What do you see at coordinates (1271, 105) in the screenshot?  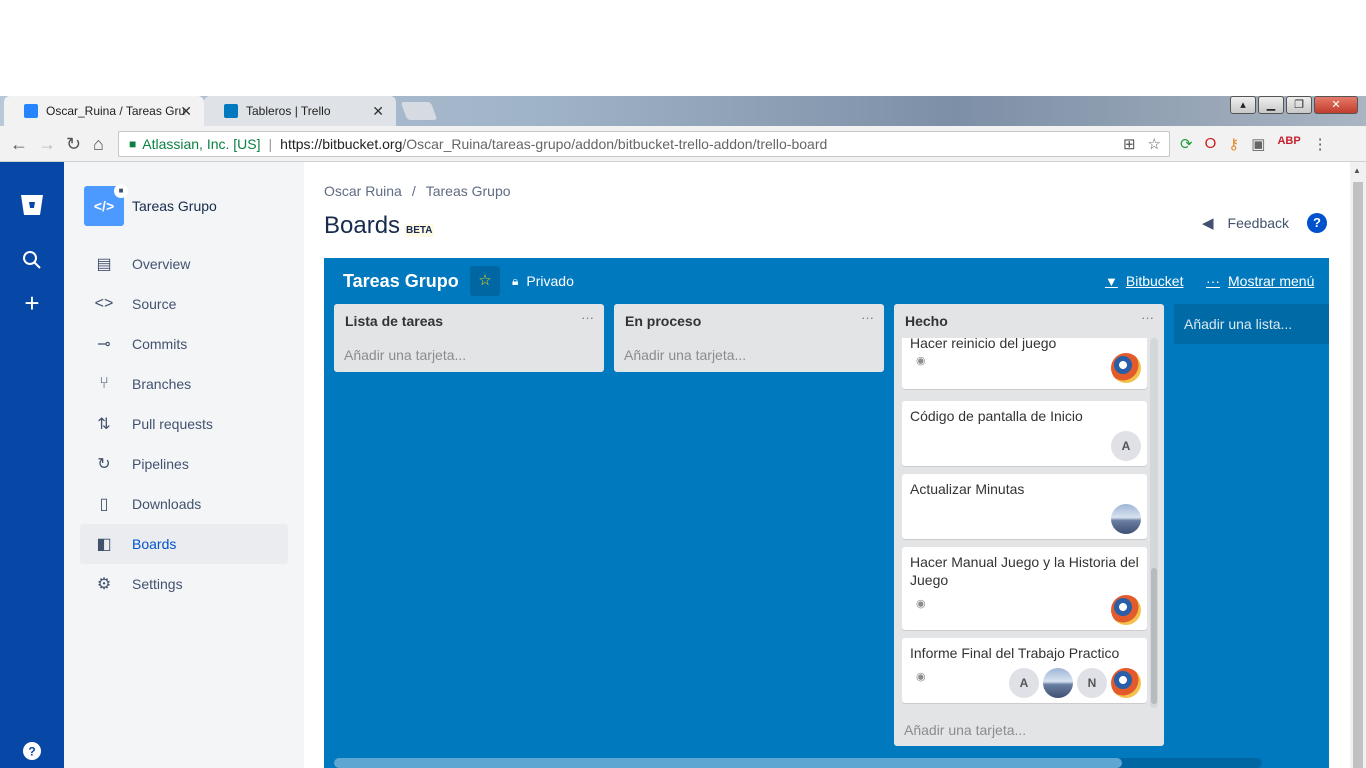 I see `minimize-button: ▁` at bounding box center [1271, 105].